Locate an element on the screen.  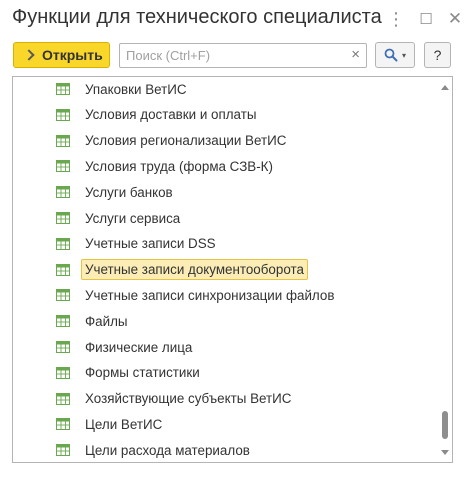
toolbar: Открыть × ▾ ? is located at coordinates (237, 57).